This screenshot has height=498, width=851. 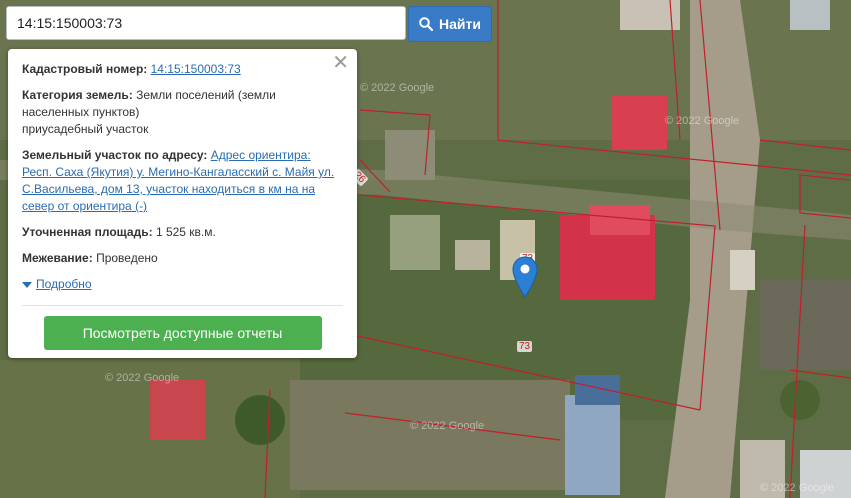 I want to click on plot-number-label: 73, so click(x=525, y=346).